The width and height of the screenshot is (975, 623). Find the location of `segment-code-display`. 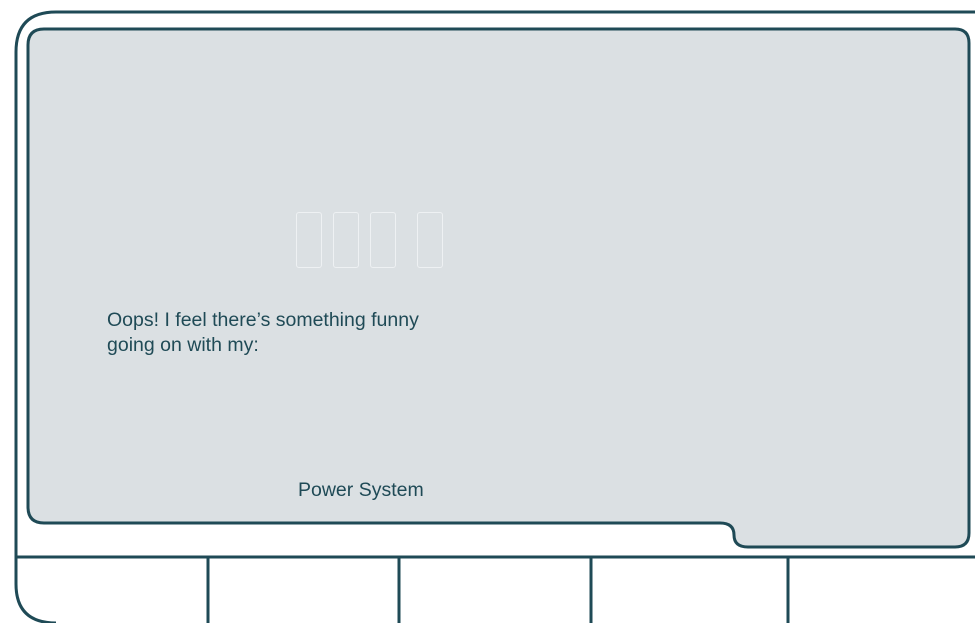

segment-code-display is located at coordinates (371, 241).